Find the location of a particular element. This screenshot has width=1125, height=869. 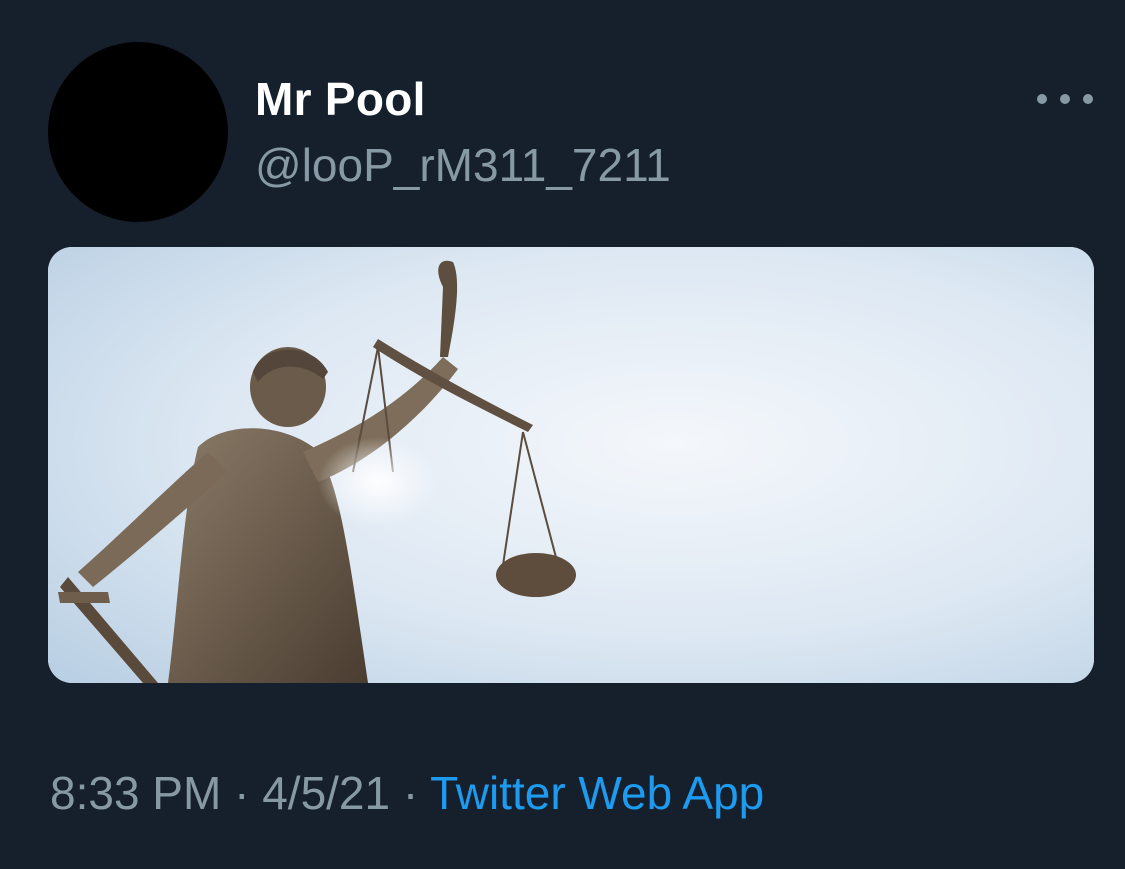

tweet-date: 4/5/21 is located at coordinates (326, 793).